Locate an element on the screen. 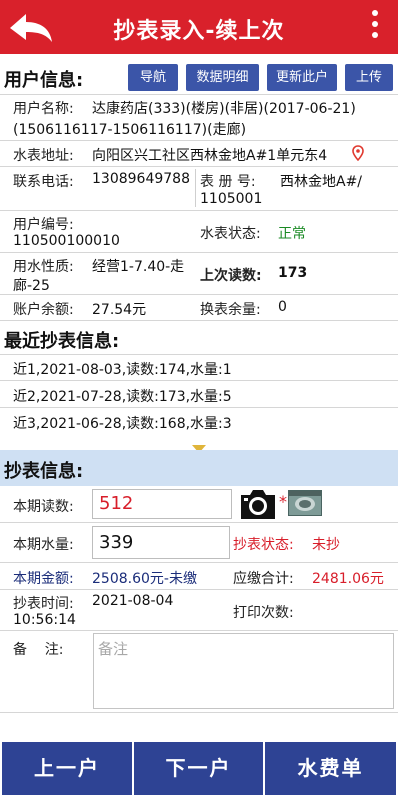 The height and width of the screenshot is (795, 398). read-time-row: 抄表时间: 2021-08-04 10:56:14 打印次数: is located at coordinates (199, 610).